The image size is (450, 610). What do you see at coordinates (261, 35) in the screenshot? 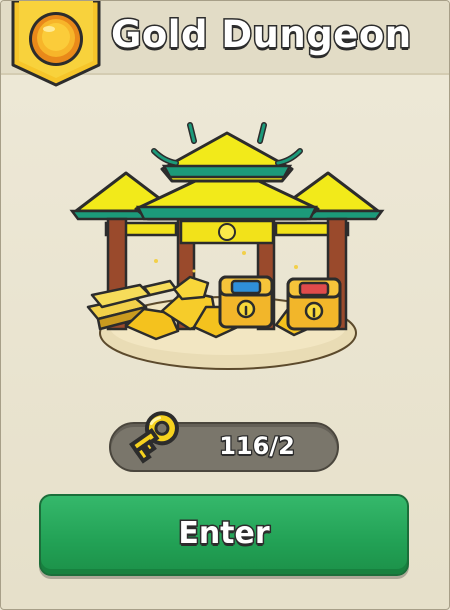
I see `dungeon-title: Gold Dungeon` at bounding box center [261, 35].